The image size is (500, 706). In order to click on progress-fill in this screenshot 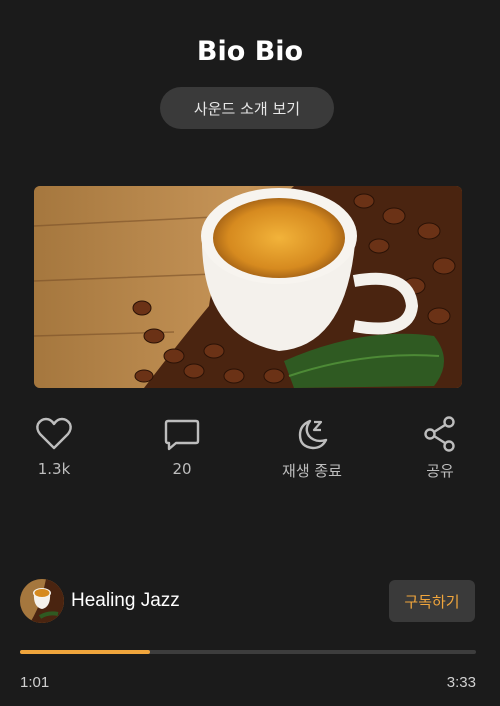, I will do `click(85, 652)`.